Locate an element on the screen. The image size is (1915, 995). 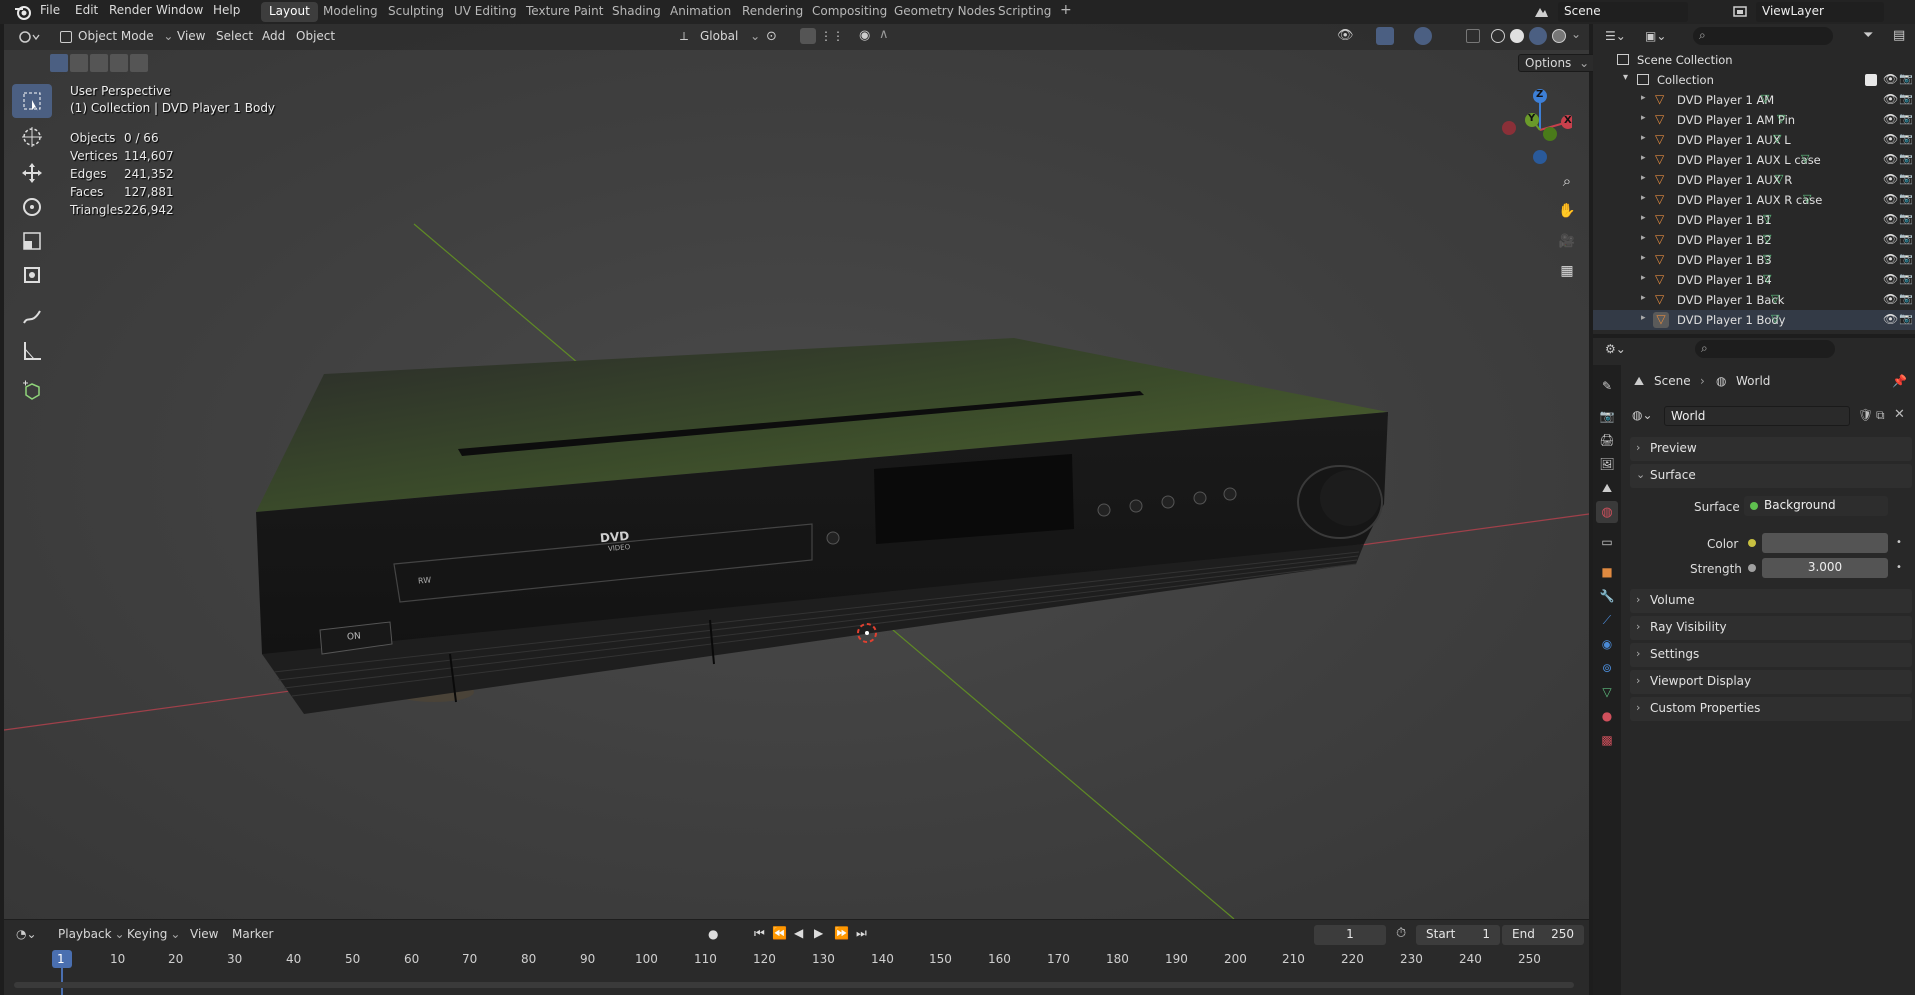
filter-icon: ⏷ is located at coordinates (1868, 35).